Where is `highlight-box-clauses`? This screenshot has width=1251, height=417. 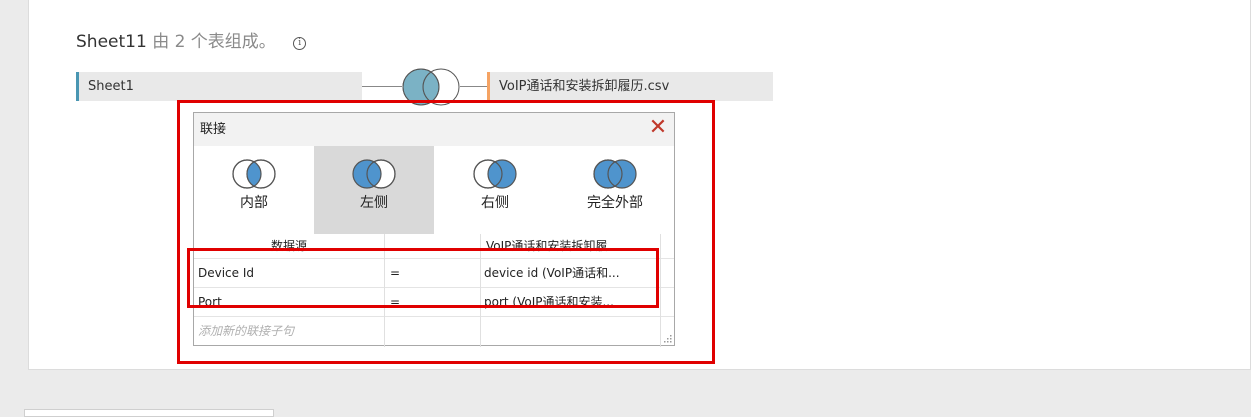
highlight-box-clauses is located at coordinates (423, 278).